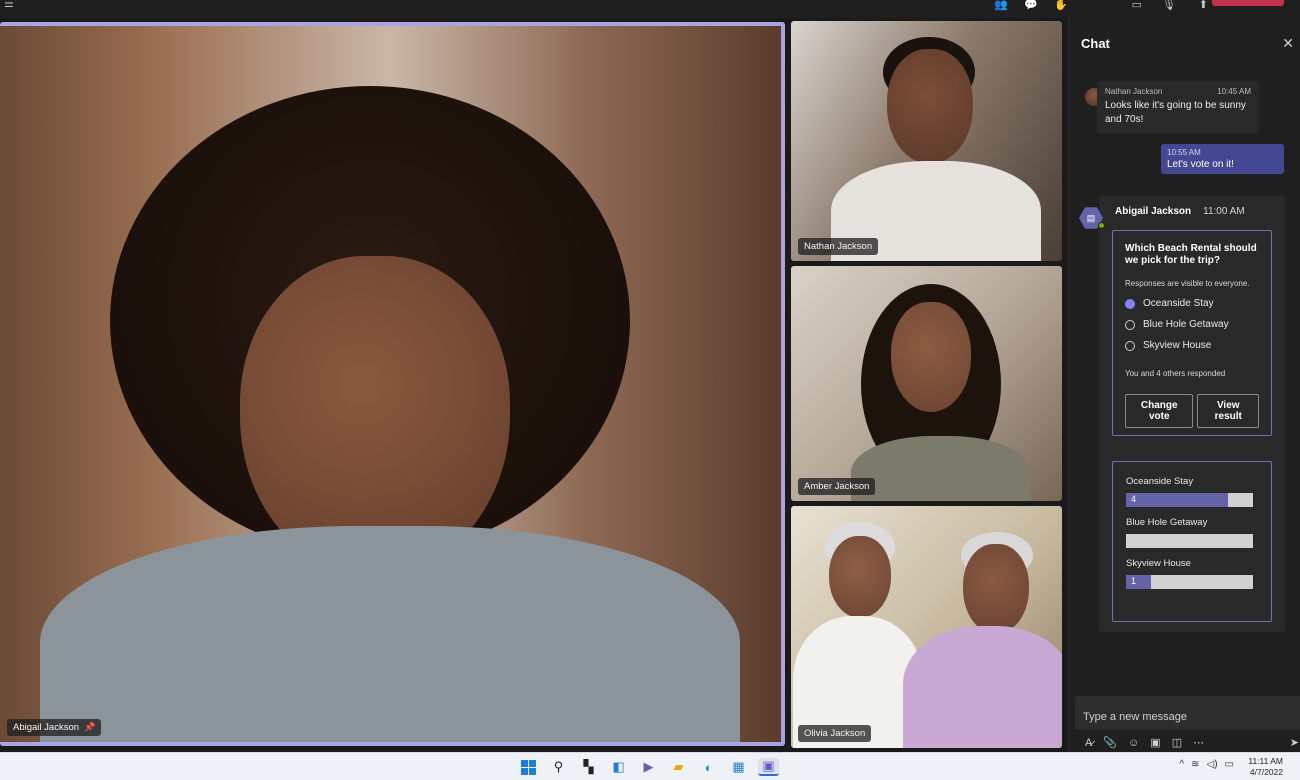  I want to click on clock-date: 4/7/2022, so click(1266, 772).